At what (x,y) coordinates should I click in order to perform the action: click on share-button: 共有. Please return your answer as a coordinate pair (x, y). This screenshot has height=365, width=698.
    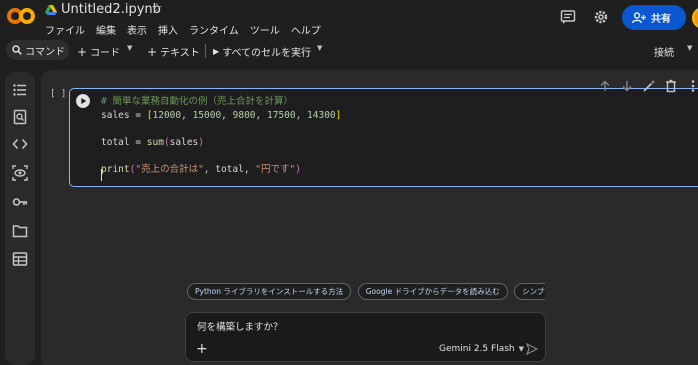
    Looking at the image, I should click on (654, 17).